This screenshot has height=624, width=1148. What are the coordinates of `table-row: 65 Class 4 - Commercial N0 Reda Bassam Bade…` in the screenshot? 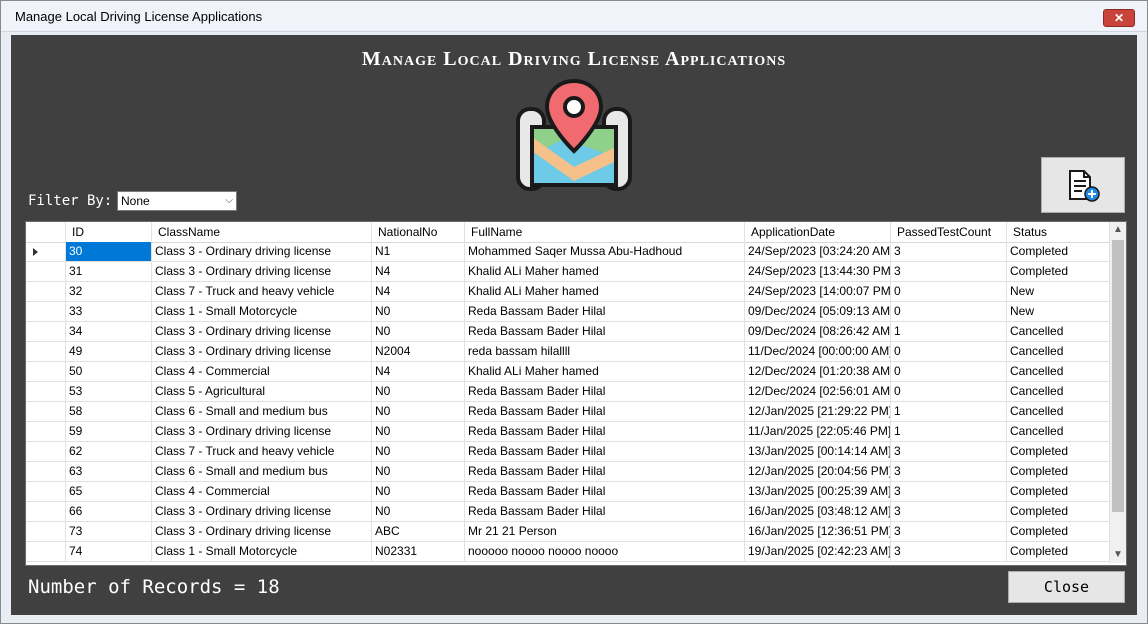 It's located at (568, 492).